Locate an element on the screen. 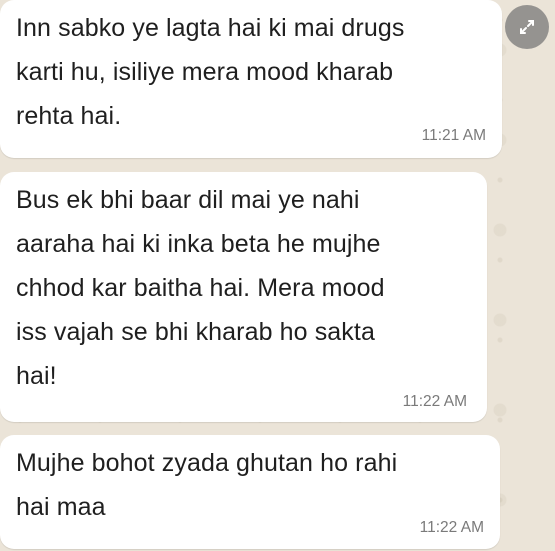 The image size is (555, 551). message-line: karti hu, isiliye mera mood kharab is located at coordinates (205, 72).